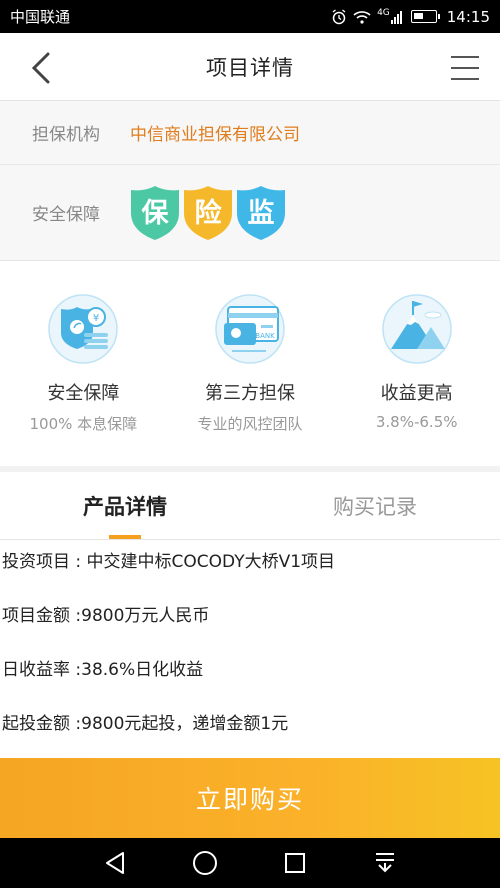 The image size is (500, 888). I want to click on buy-now-button: 立即购买, so click(250, 798).